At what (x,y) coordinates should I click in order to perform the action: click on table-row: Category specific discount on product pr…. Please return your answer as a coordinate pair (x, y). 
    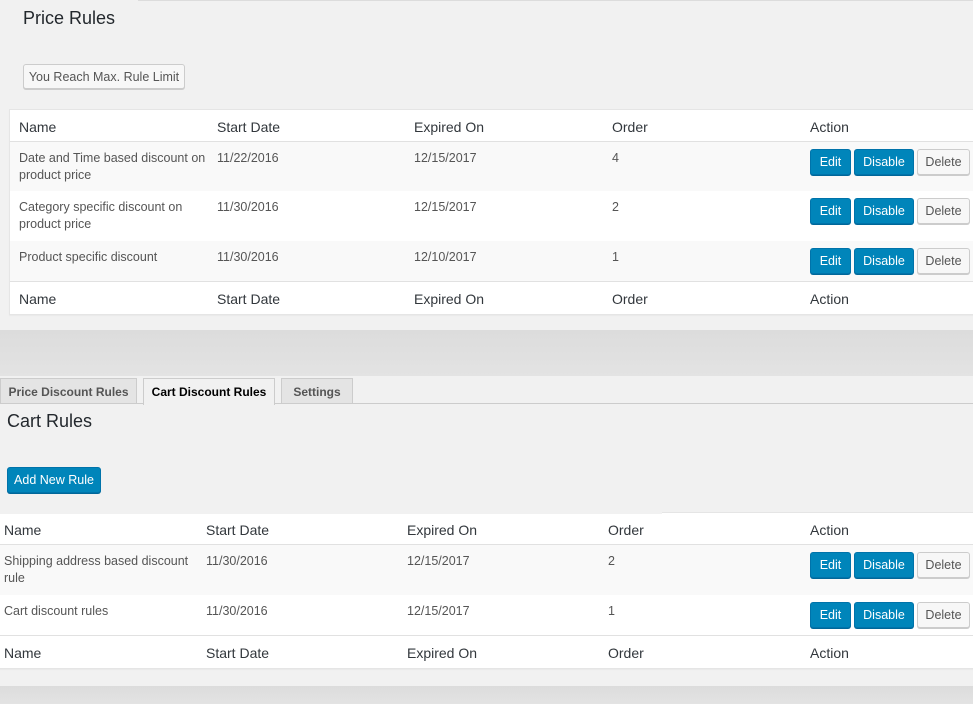
    Looking at the image, I should click on (491, 216).